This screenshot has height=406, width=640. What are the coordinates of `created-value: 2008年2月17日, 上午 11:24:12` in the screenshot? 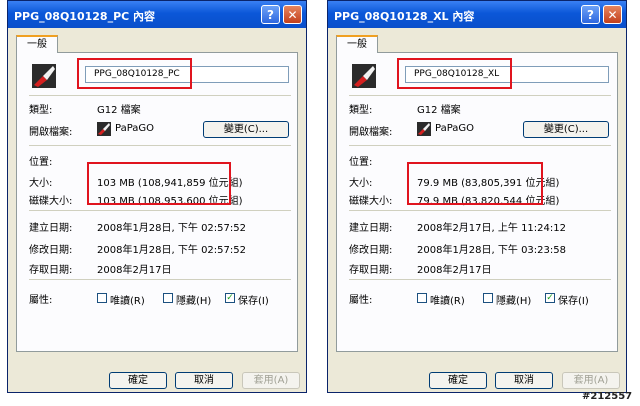 It's located at (491, 228).